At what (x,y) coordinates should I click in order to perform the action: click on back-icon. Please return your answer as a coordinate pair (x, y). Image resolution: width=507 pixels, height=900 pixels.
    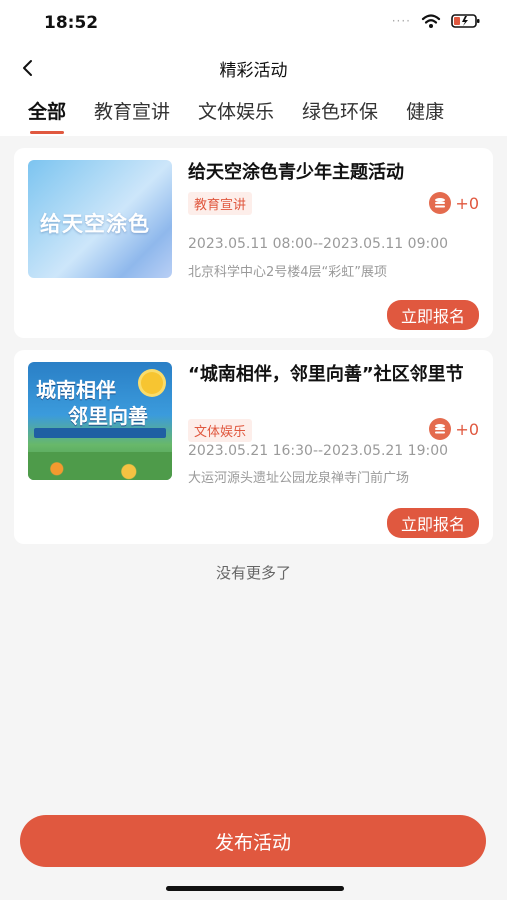
    Looking at the image, I should click on (28, 68).